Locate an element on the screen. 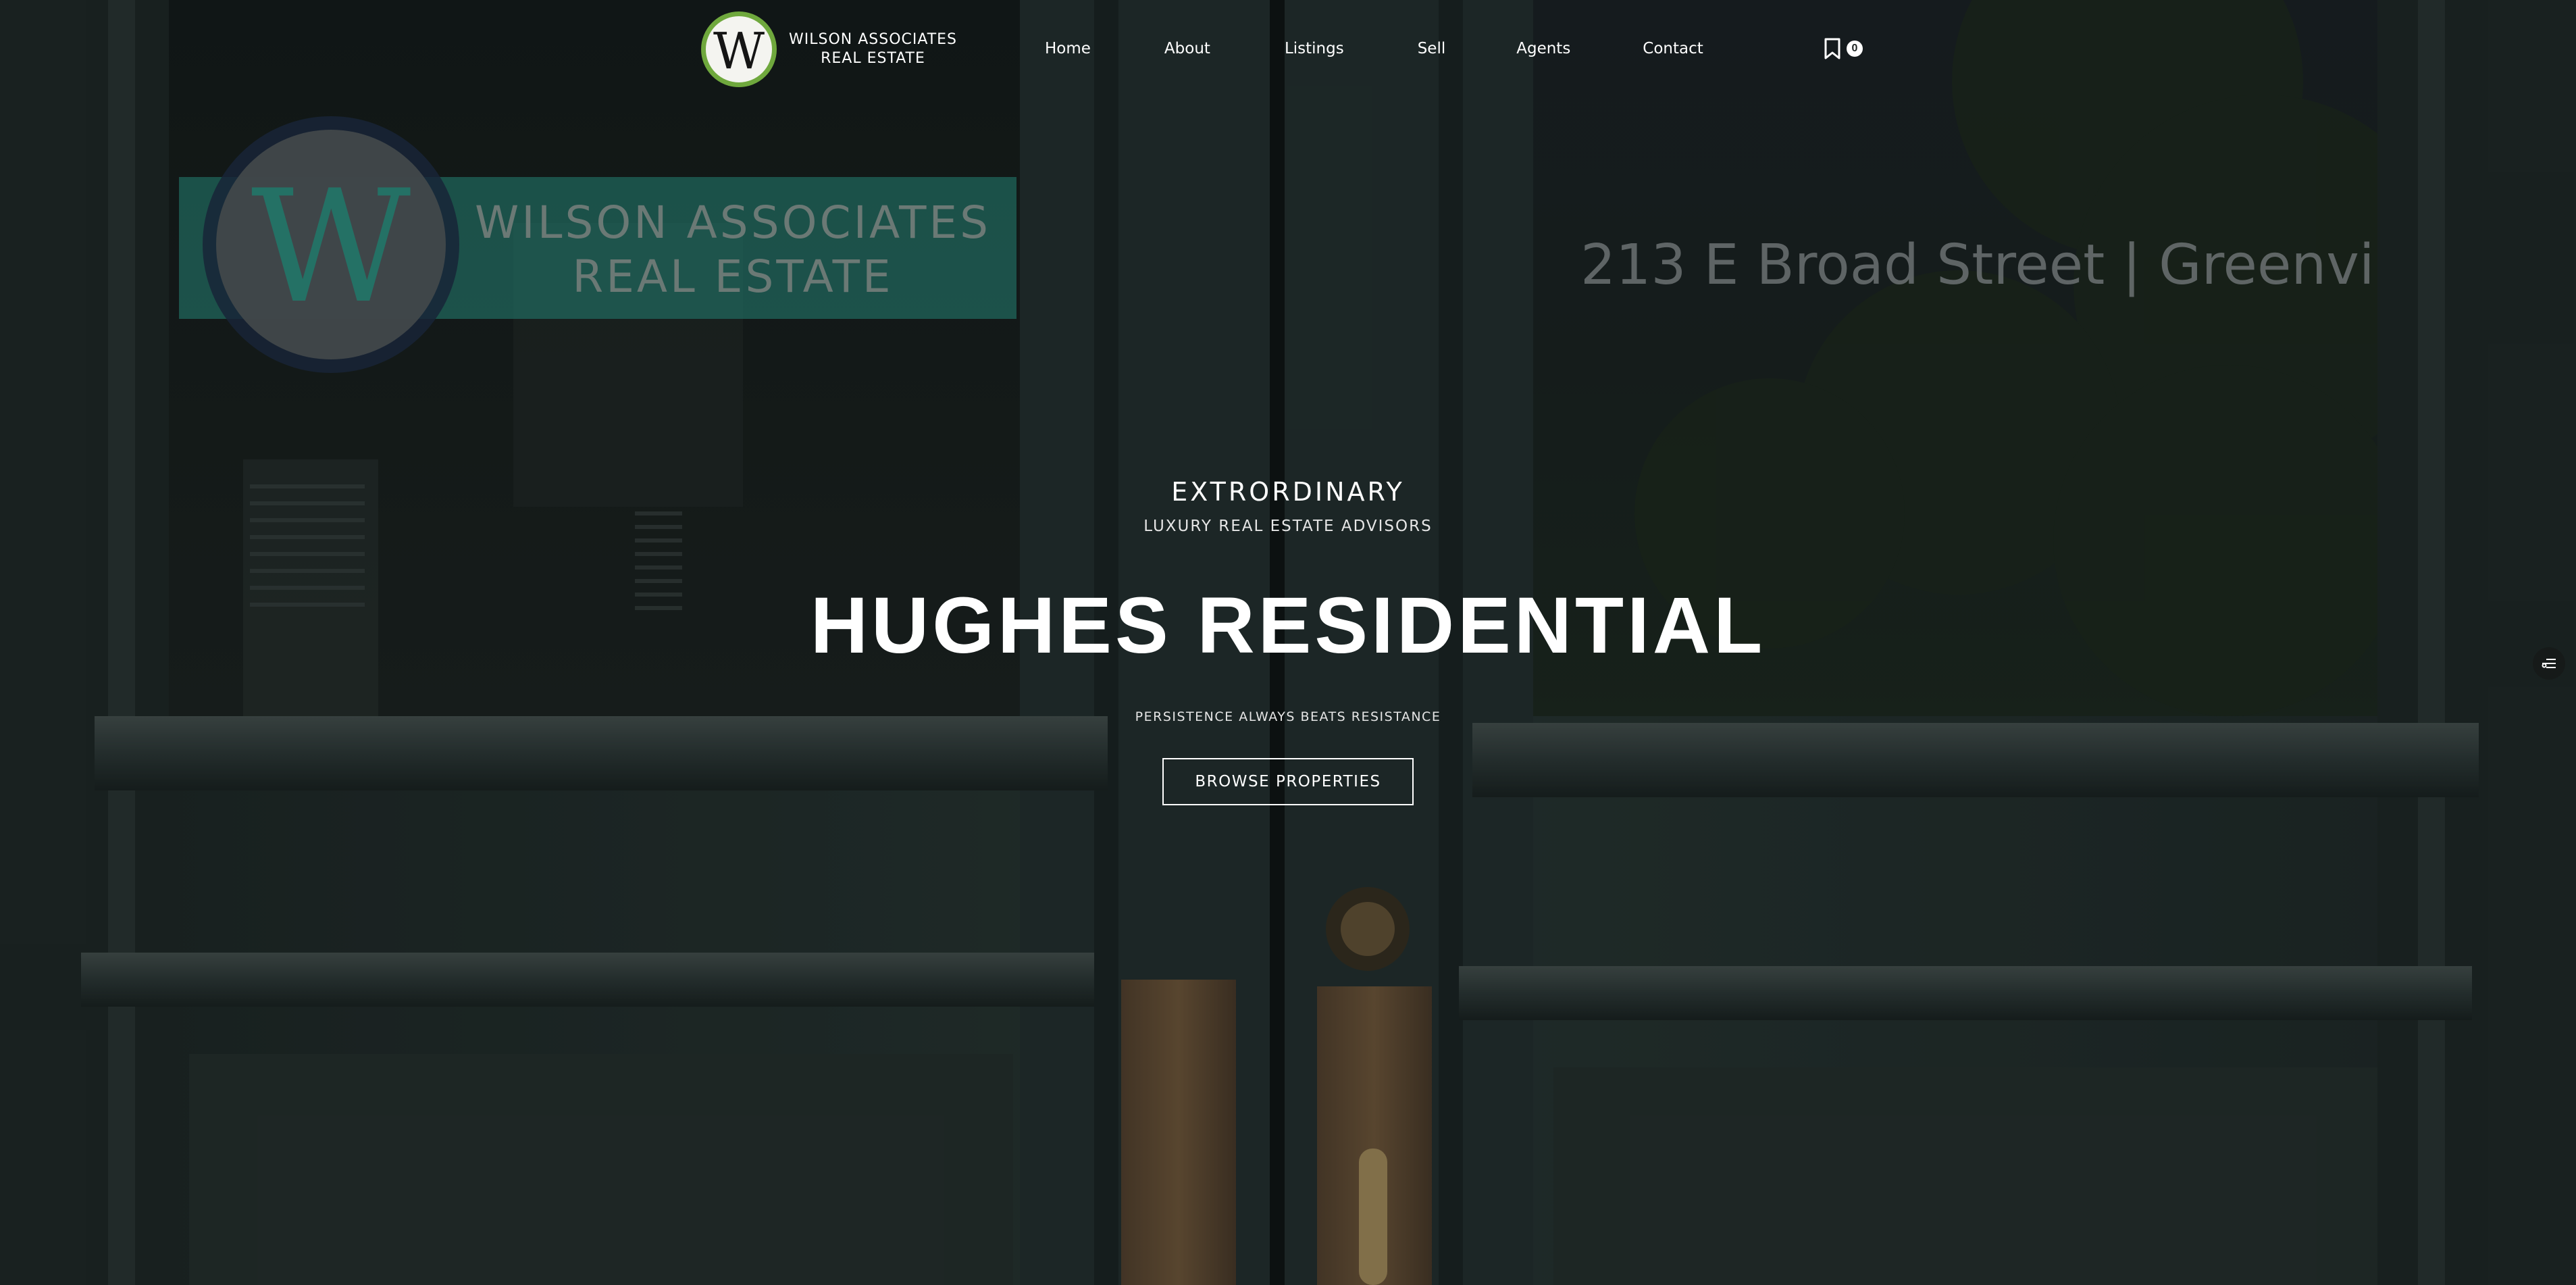 Image resolution: width=2576 pixels, height=1285 pixels. main-navigation: Home About Listings Sell Agents Contact is located at coordinates (1374, 49).